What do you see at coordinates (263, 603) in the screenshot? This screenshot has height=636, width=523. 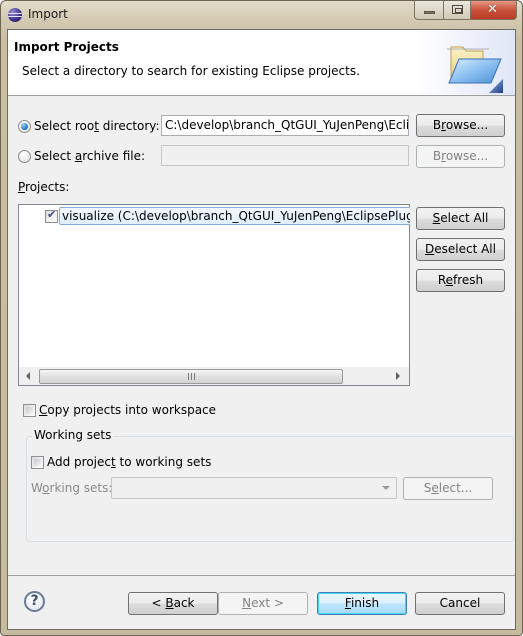 I see `next-button: Next >` at bounding box center [263, 603].